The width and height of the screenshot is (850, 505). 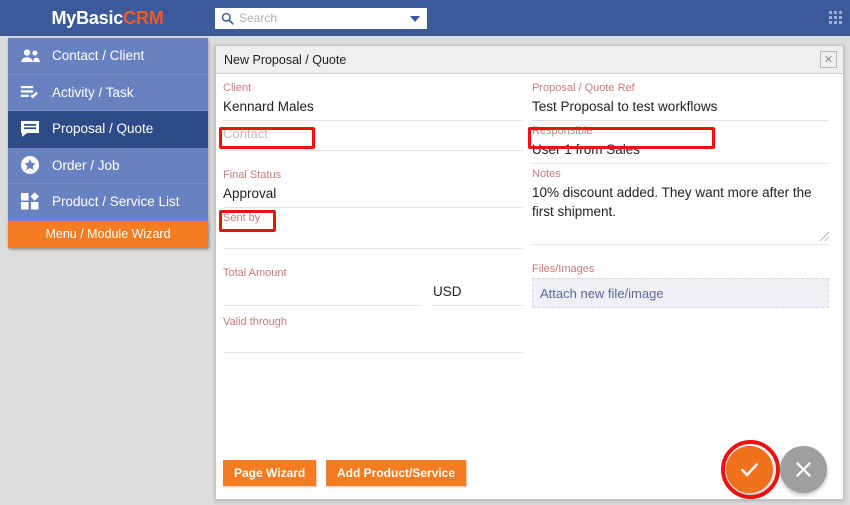 I want to click on field-final-status-label: Final Status, so click(x=252, y=175).